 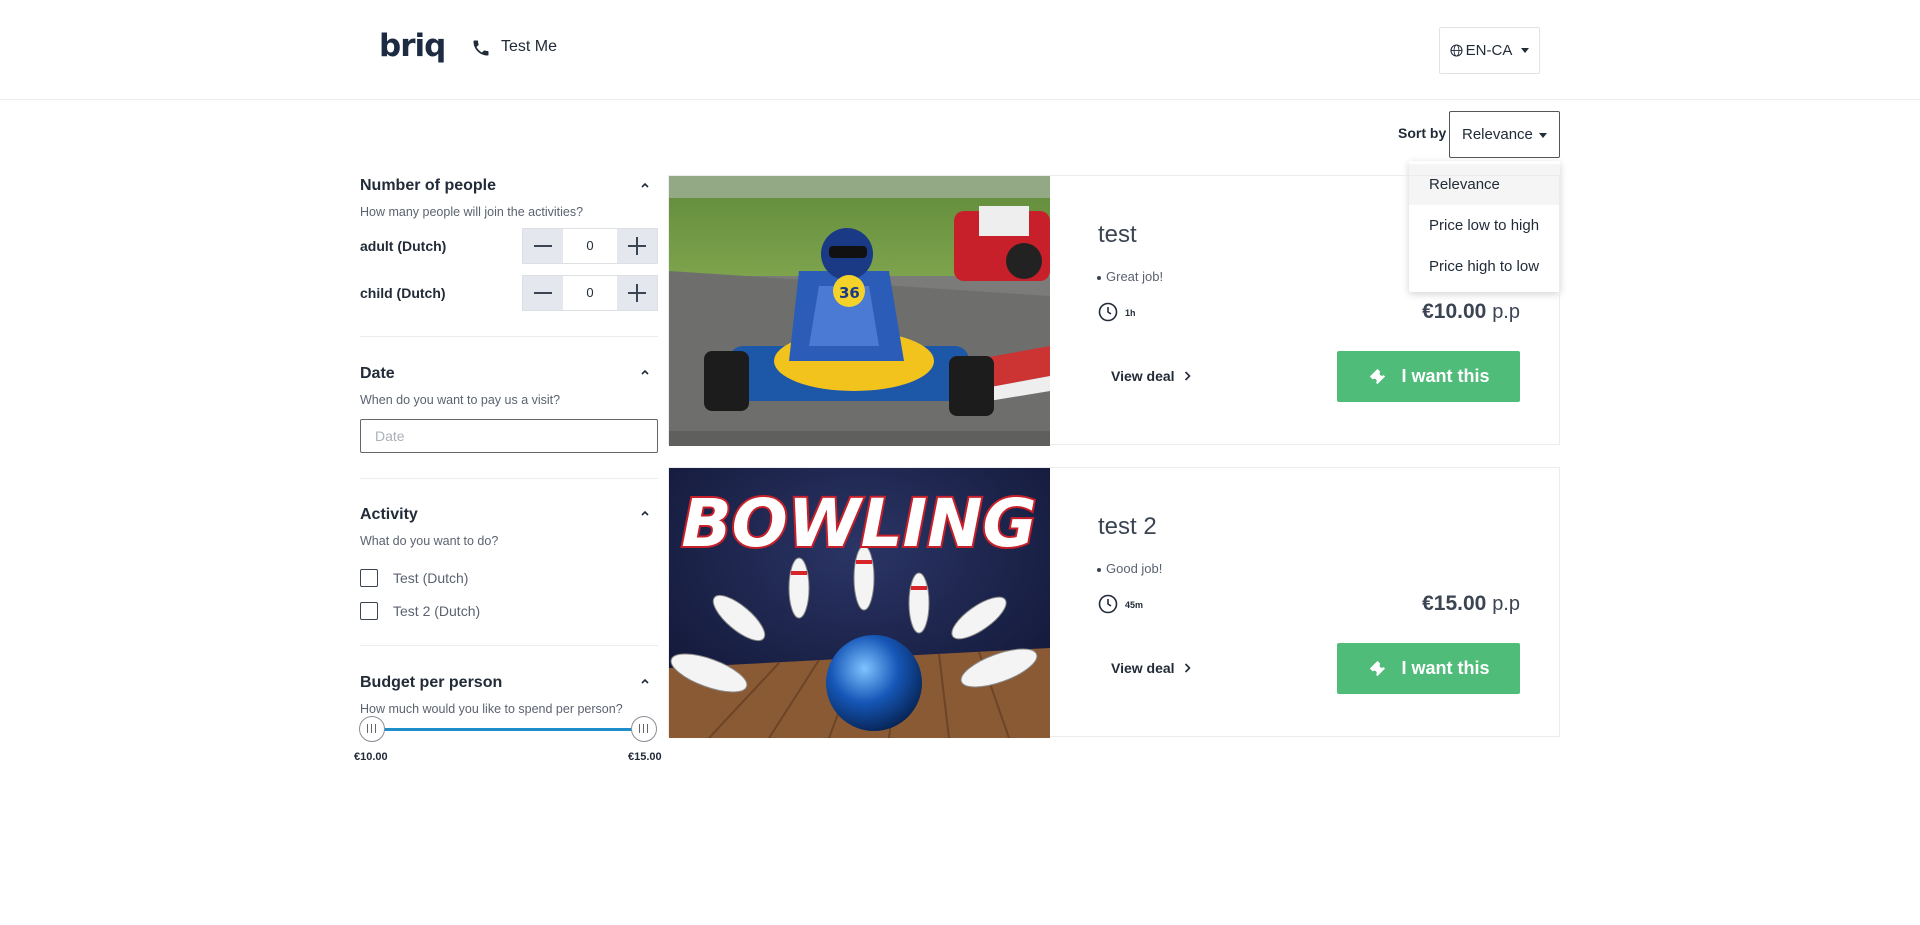 I want to click on adult-label: adult (Dutch), so click(x=403, y=246).